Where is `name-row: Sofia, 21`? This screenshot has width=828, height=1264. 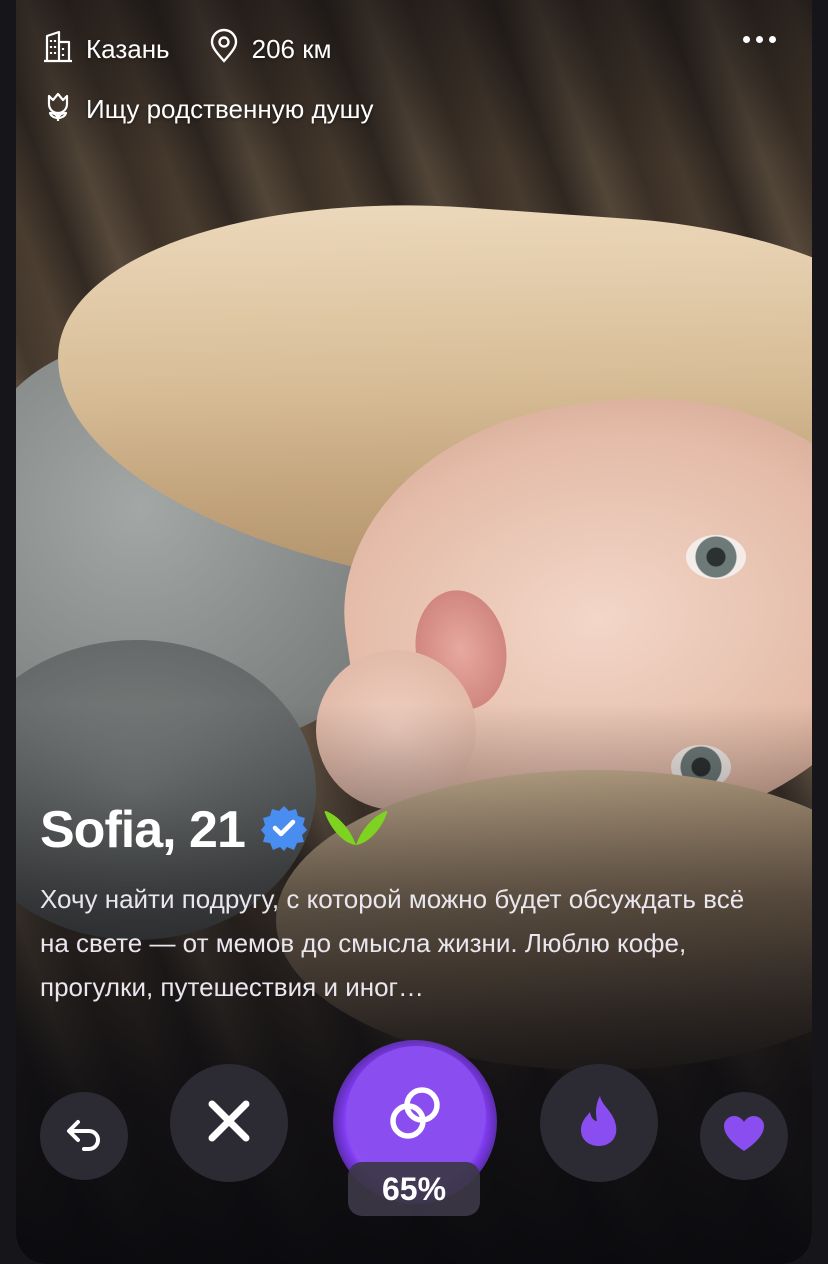
name-row: Sofia, 21 is located at coordinates (214, 830).